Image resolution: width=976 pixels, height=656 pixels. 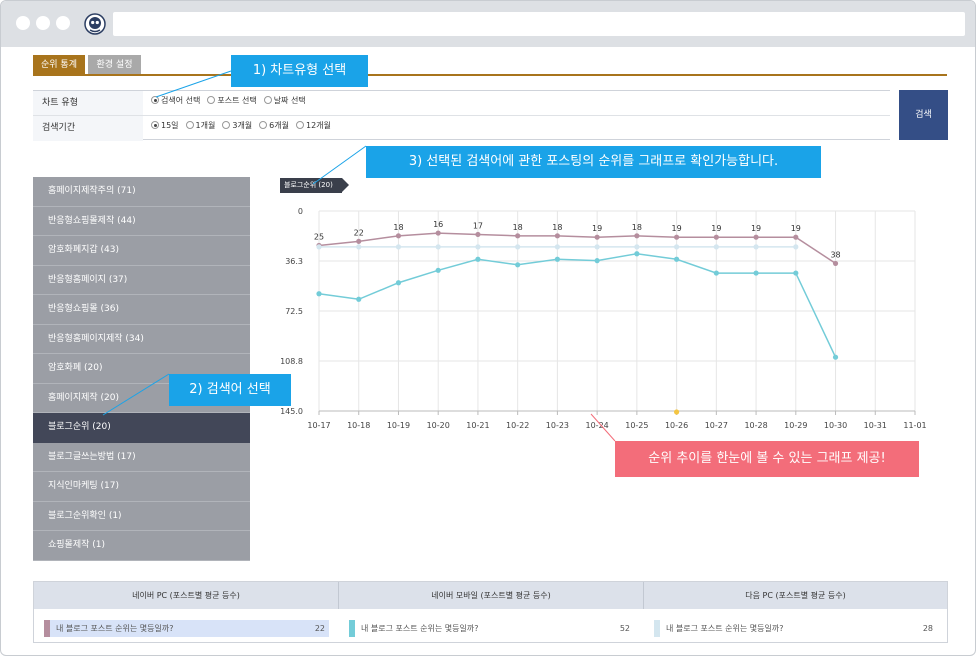 I want to click on period-option-label: 3개월, so click(x=242, y=125).